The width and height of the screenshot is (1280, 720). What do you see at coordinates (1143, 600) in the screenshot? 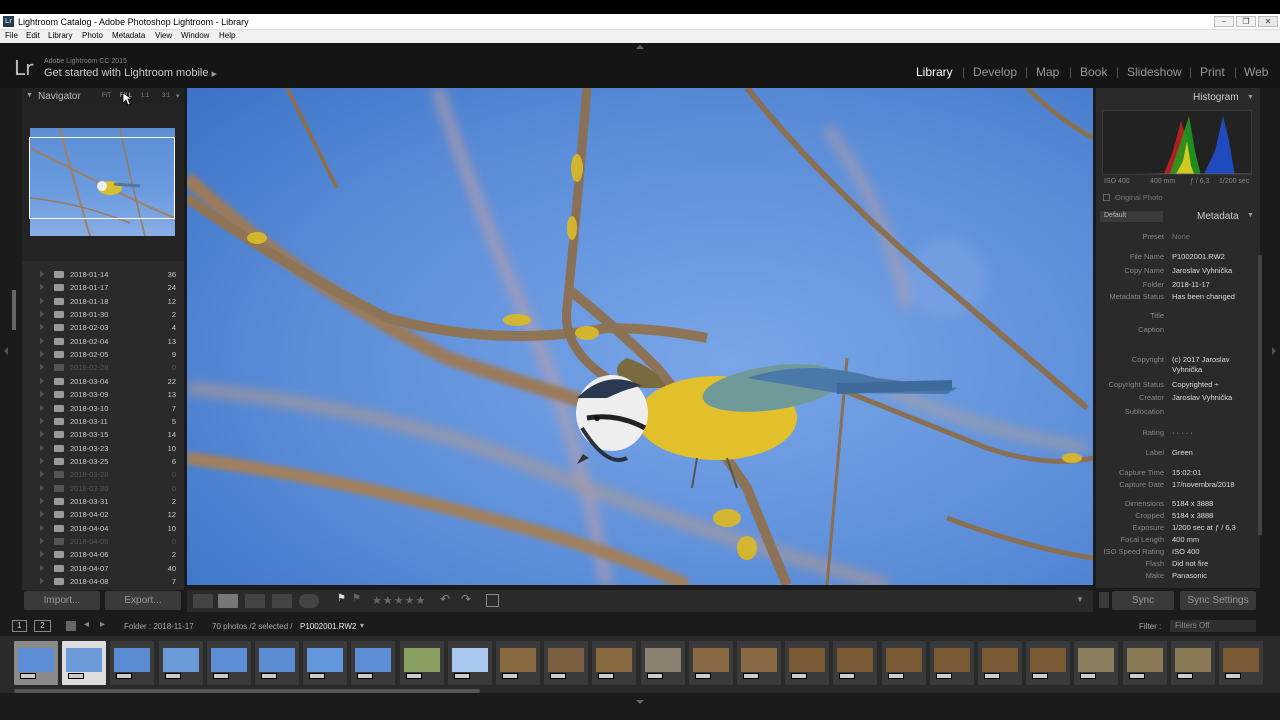
I see `sync-button: Sync` at bounding box center [1143, 600].